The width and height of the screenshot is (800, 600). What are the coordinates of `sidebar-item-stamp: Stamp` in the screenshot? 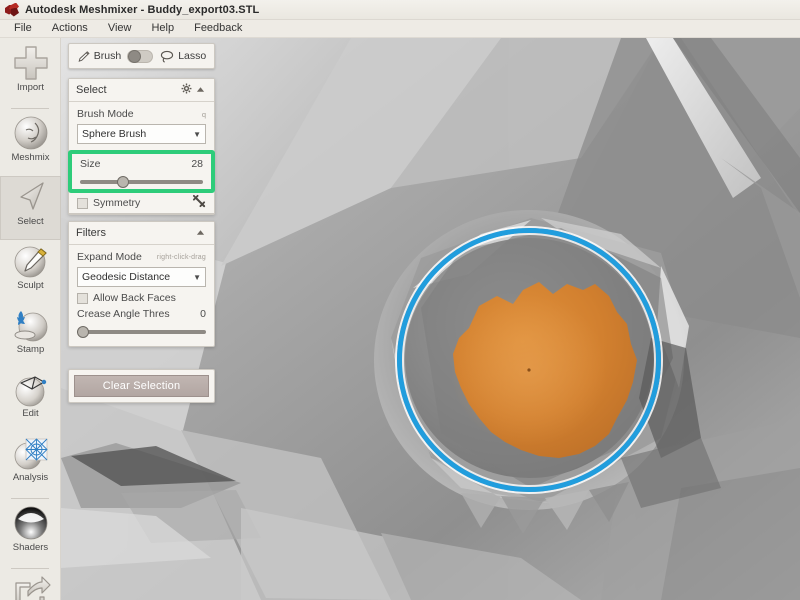 It's located at (30, 336).